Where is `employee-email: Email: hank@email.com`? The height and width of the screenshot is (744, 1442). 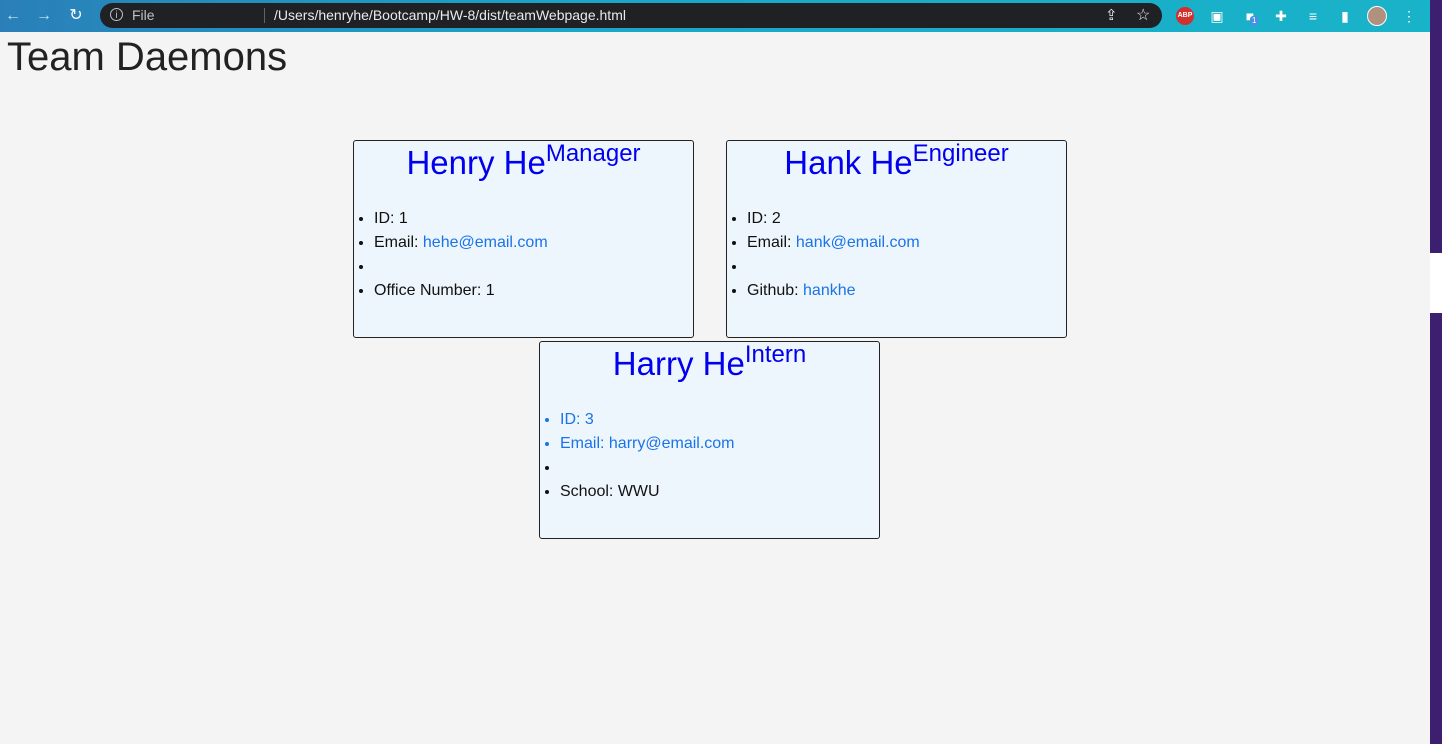 employee-email: Email: hank@email.com is located at coordinates (833, 243).